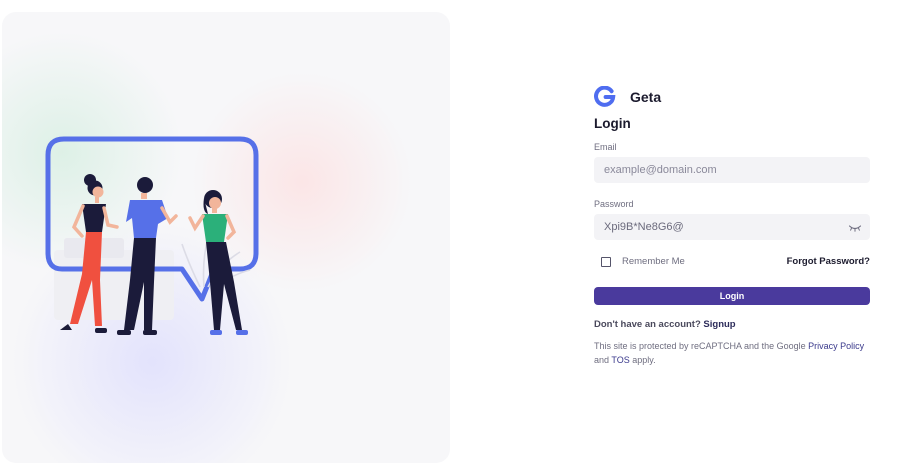 This screenshot has height=474, width=920. What do you see at coordinates (612, 123) in the screenshot?
I see `page-title: Login` at bounding box center [612, 123].